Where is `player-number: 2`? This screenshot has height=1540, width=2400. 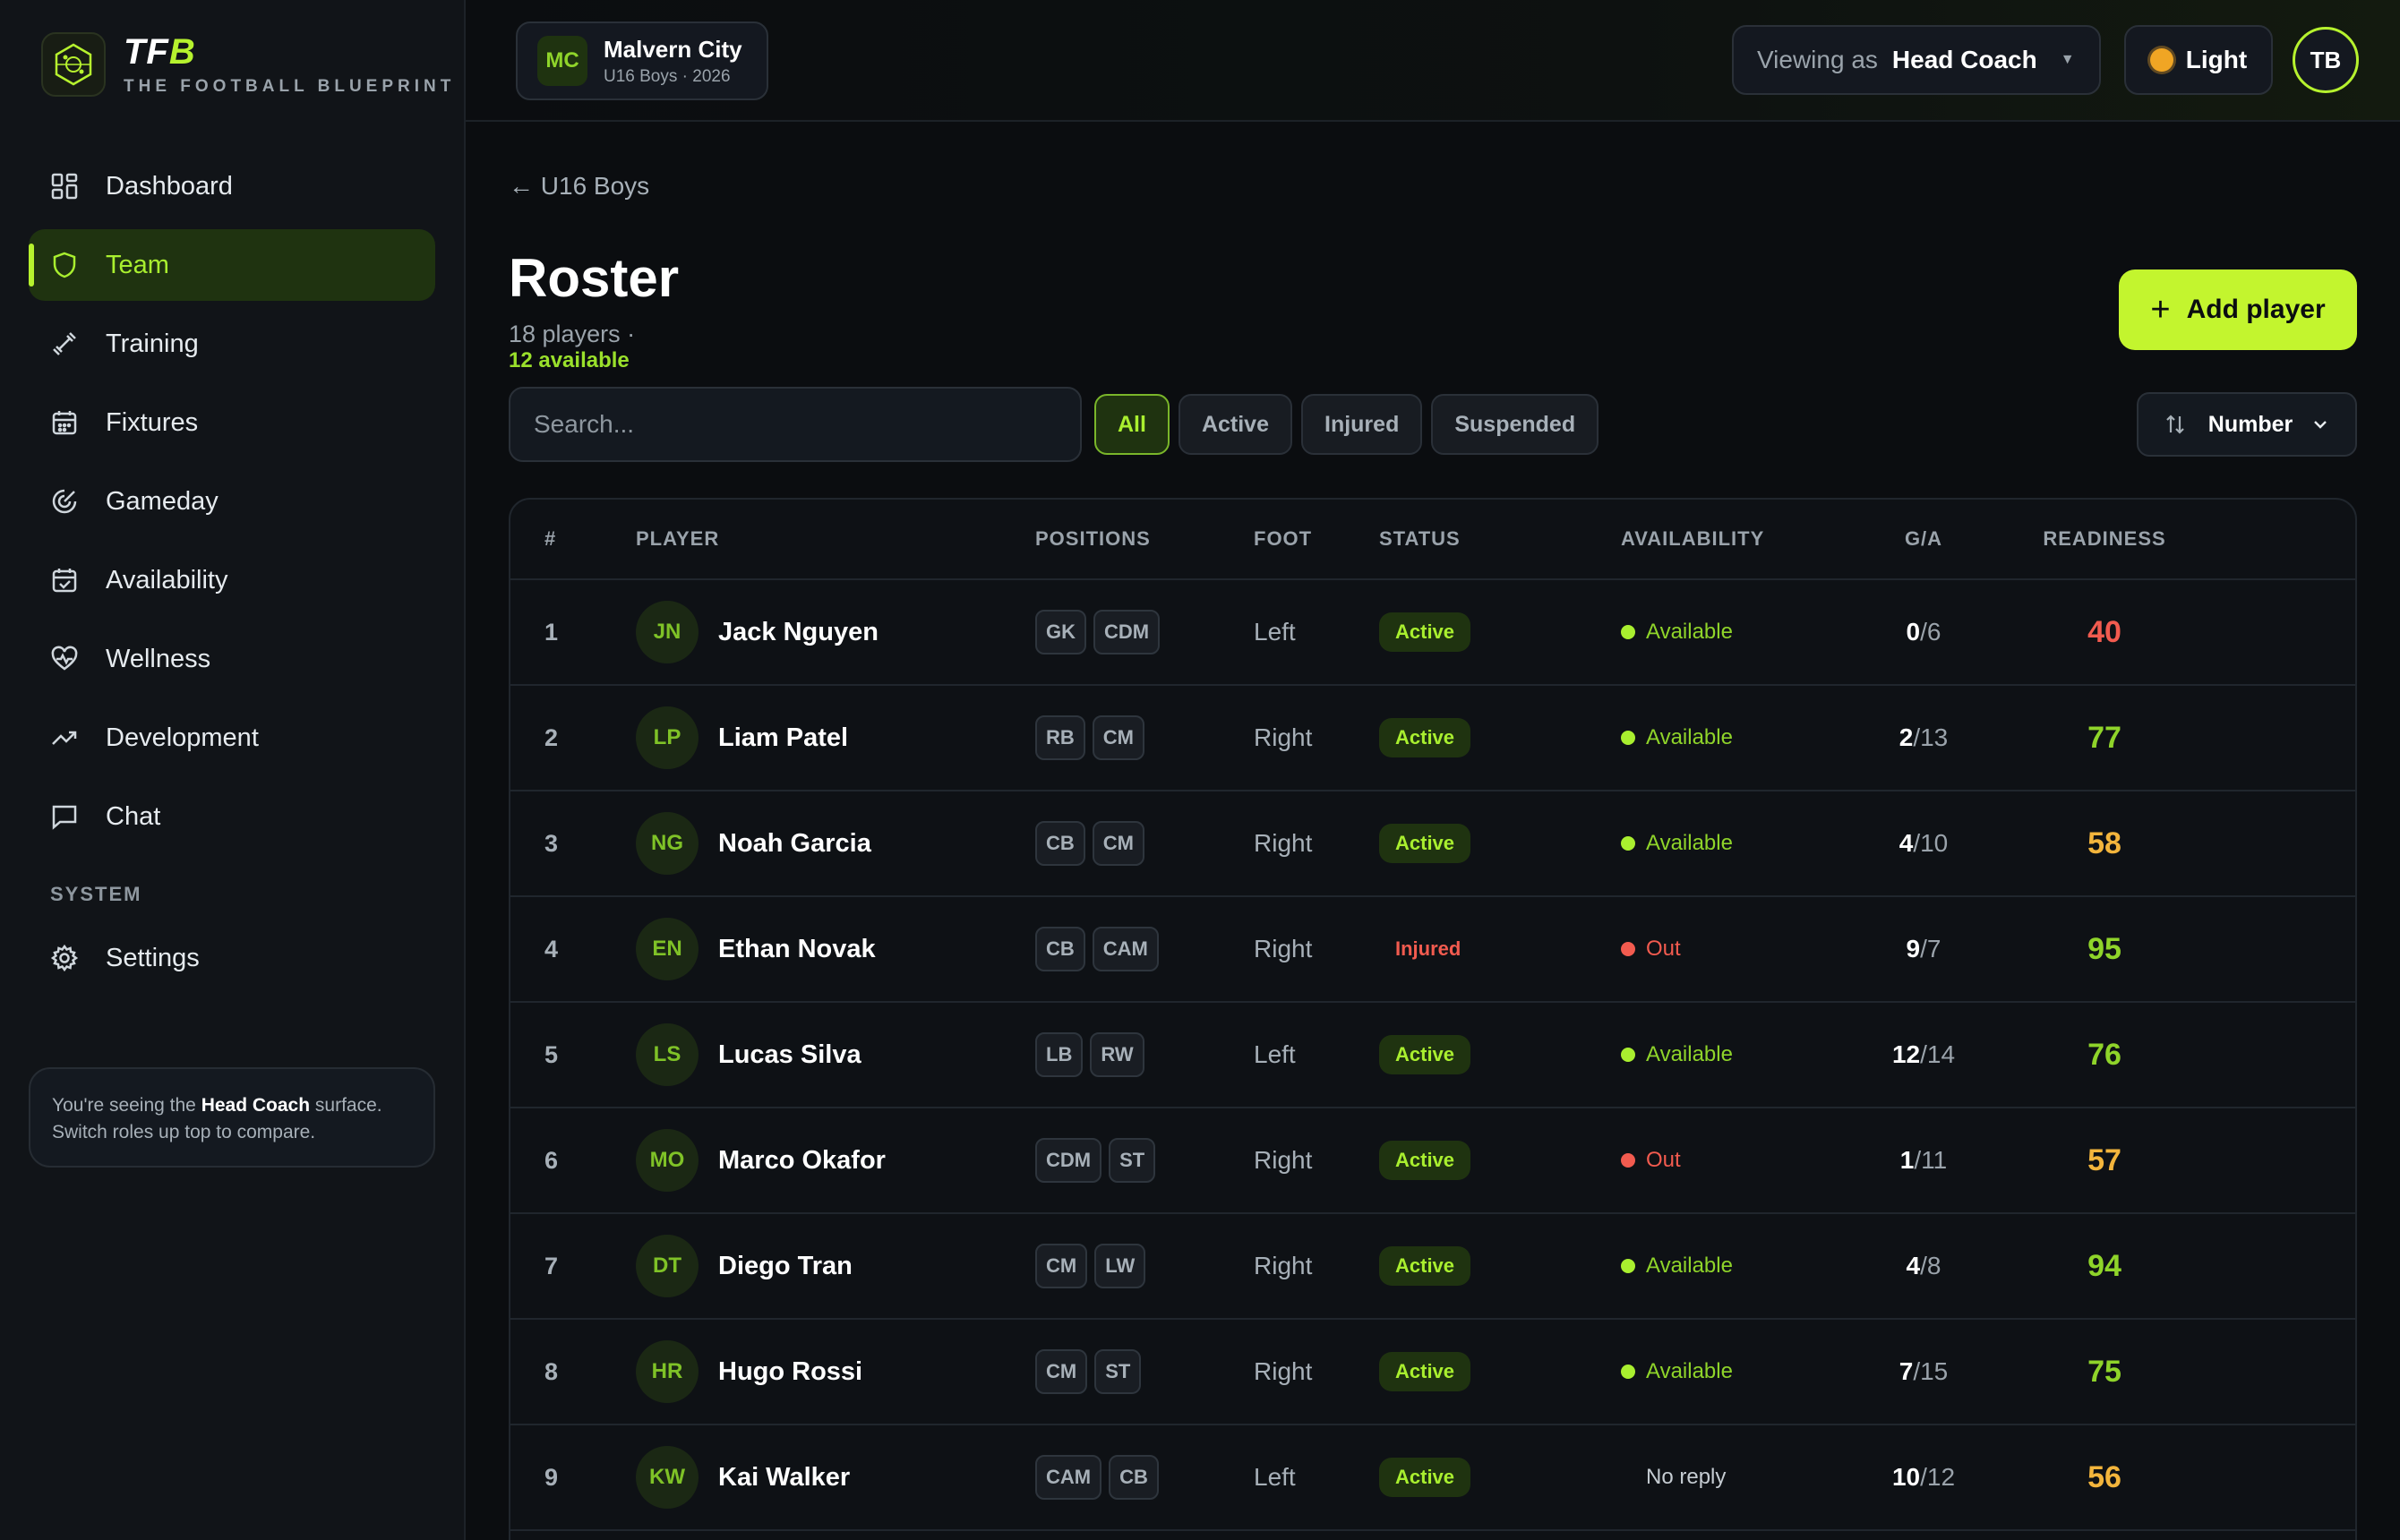 player-number: 2 is located at coordinates (551, 737).